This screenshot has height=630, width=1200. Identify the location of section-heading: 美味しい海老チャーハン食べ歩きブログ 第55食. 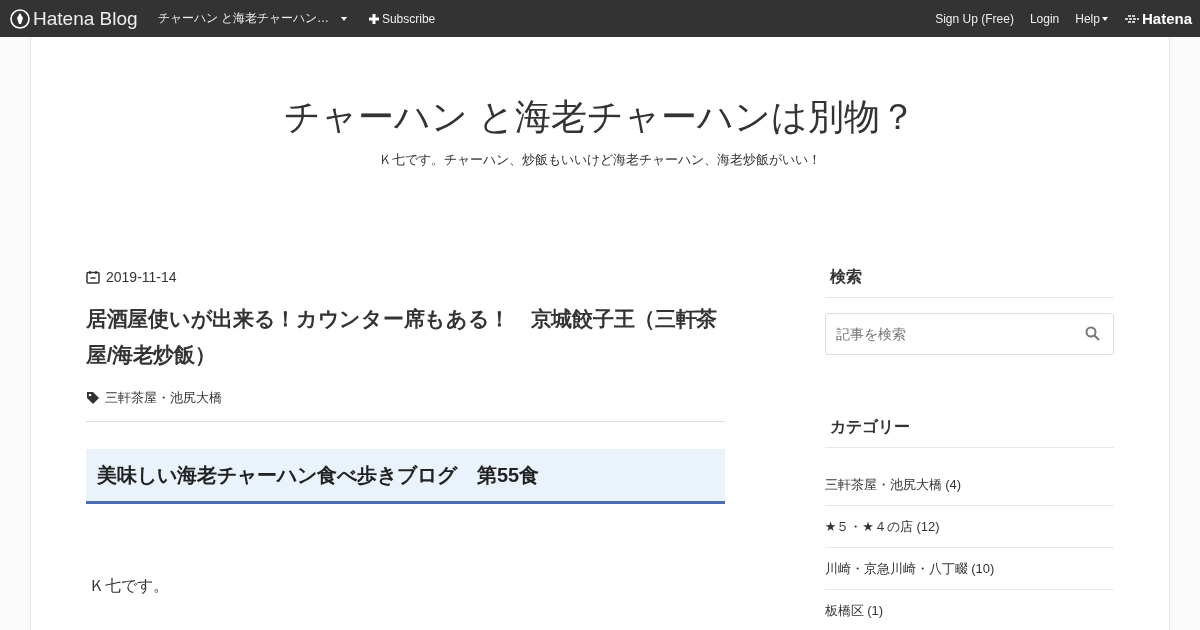
(405, 476).